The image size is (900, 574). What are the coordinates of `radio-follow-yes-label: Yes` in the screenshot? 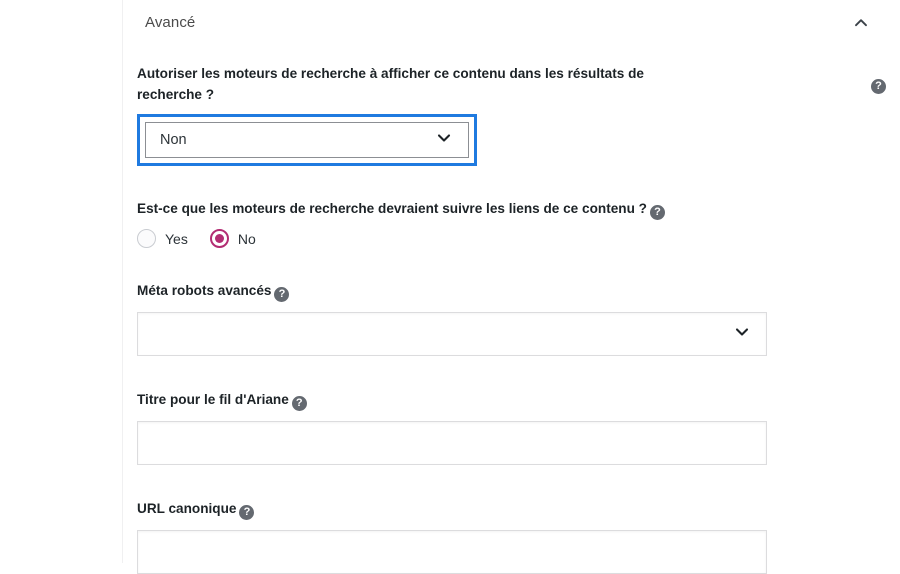 It's located at (176, 238).